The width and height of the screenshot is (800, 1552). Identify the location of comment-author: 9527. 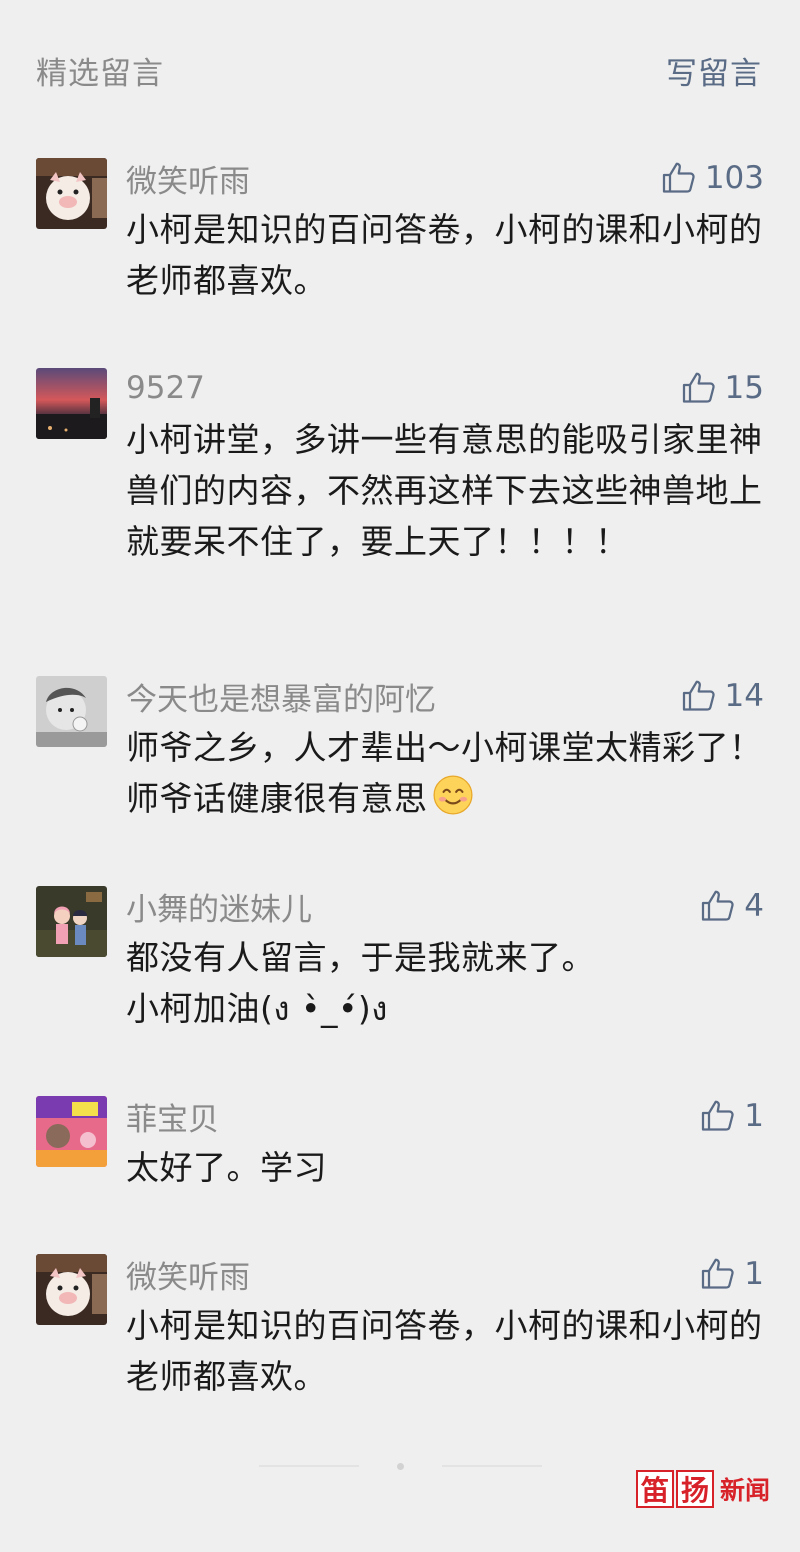
(165, 388).